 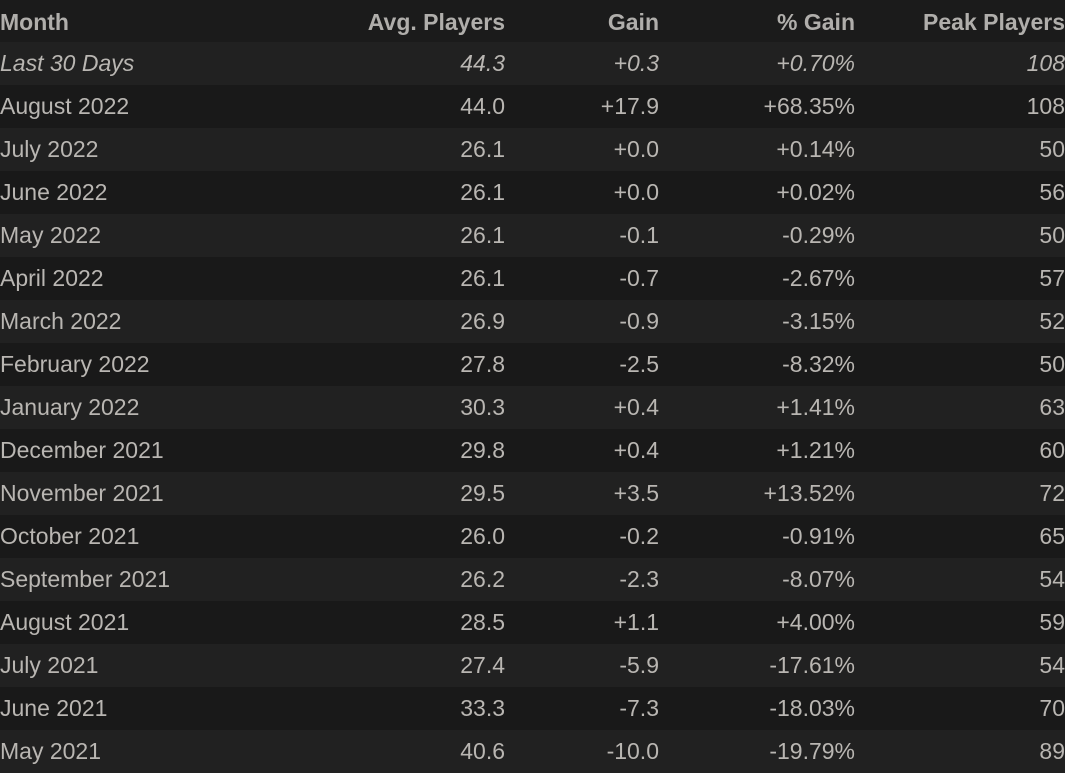 I want to click on cell-pct-gain: +1.41%, so click(x=815, y=407).